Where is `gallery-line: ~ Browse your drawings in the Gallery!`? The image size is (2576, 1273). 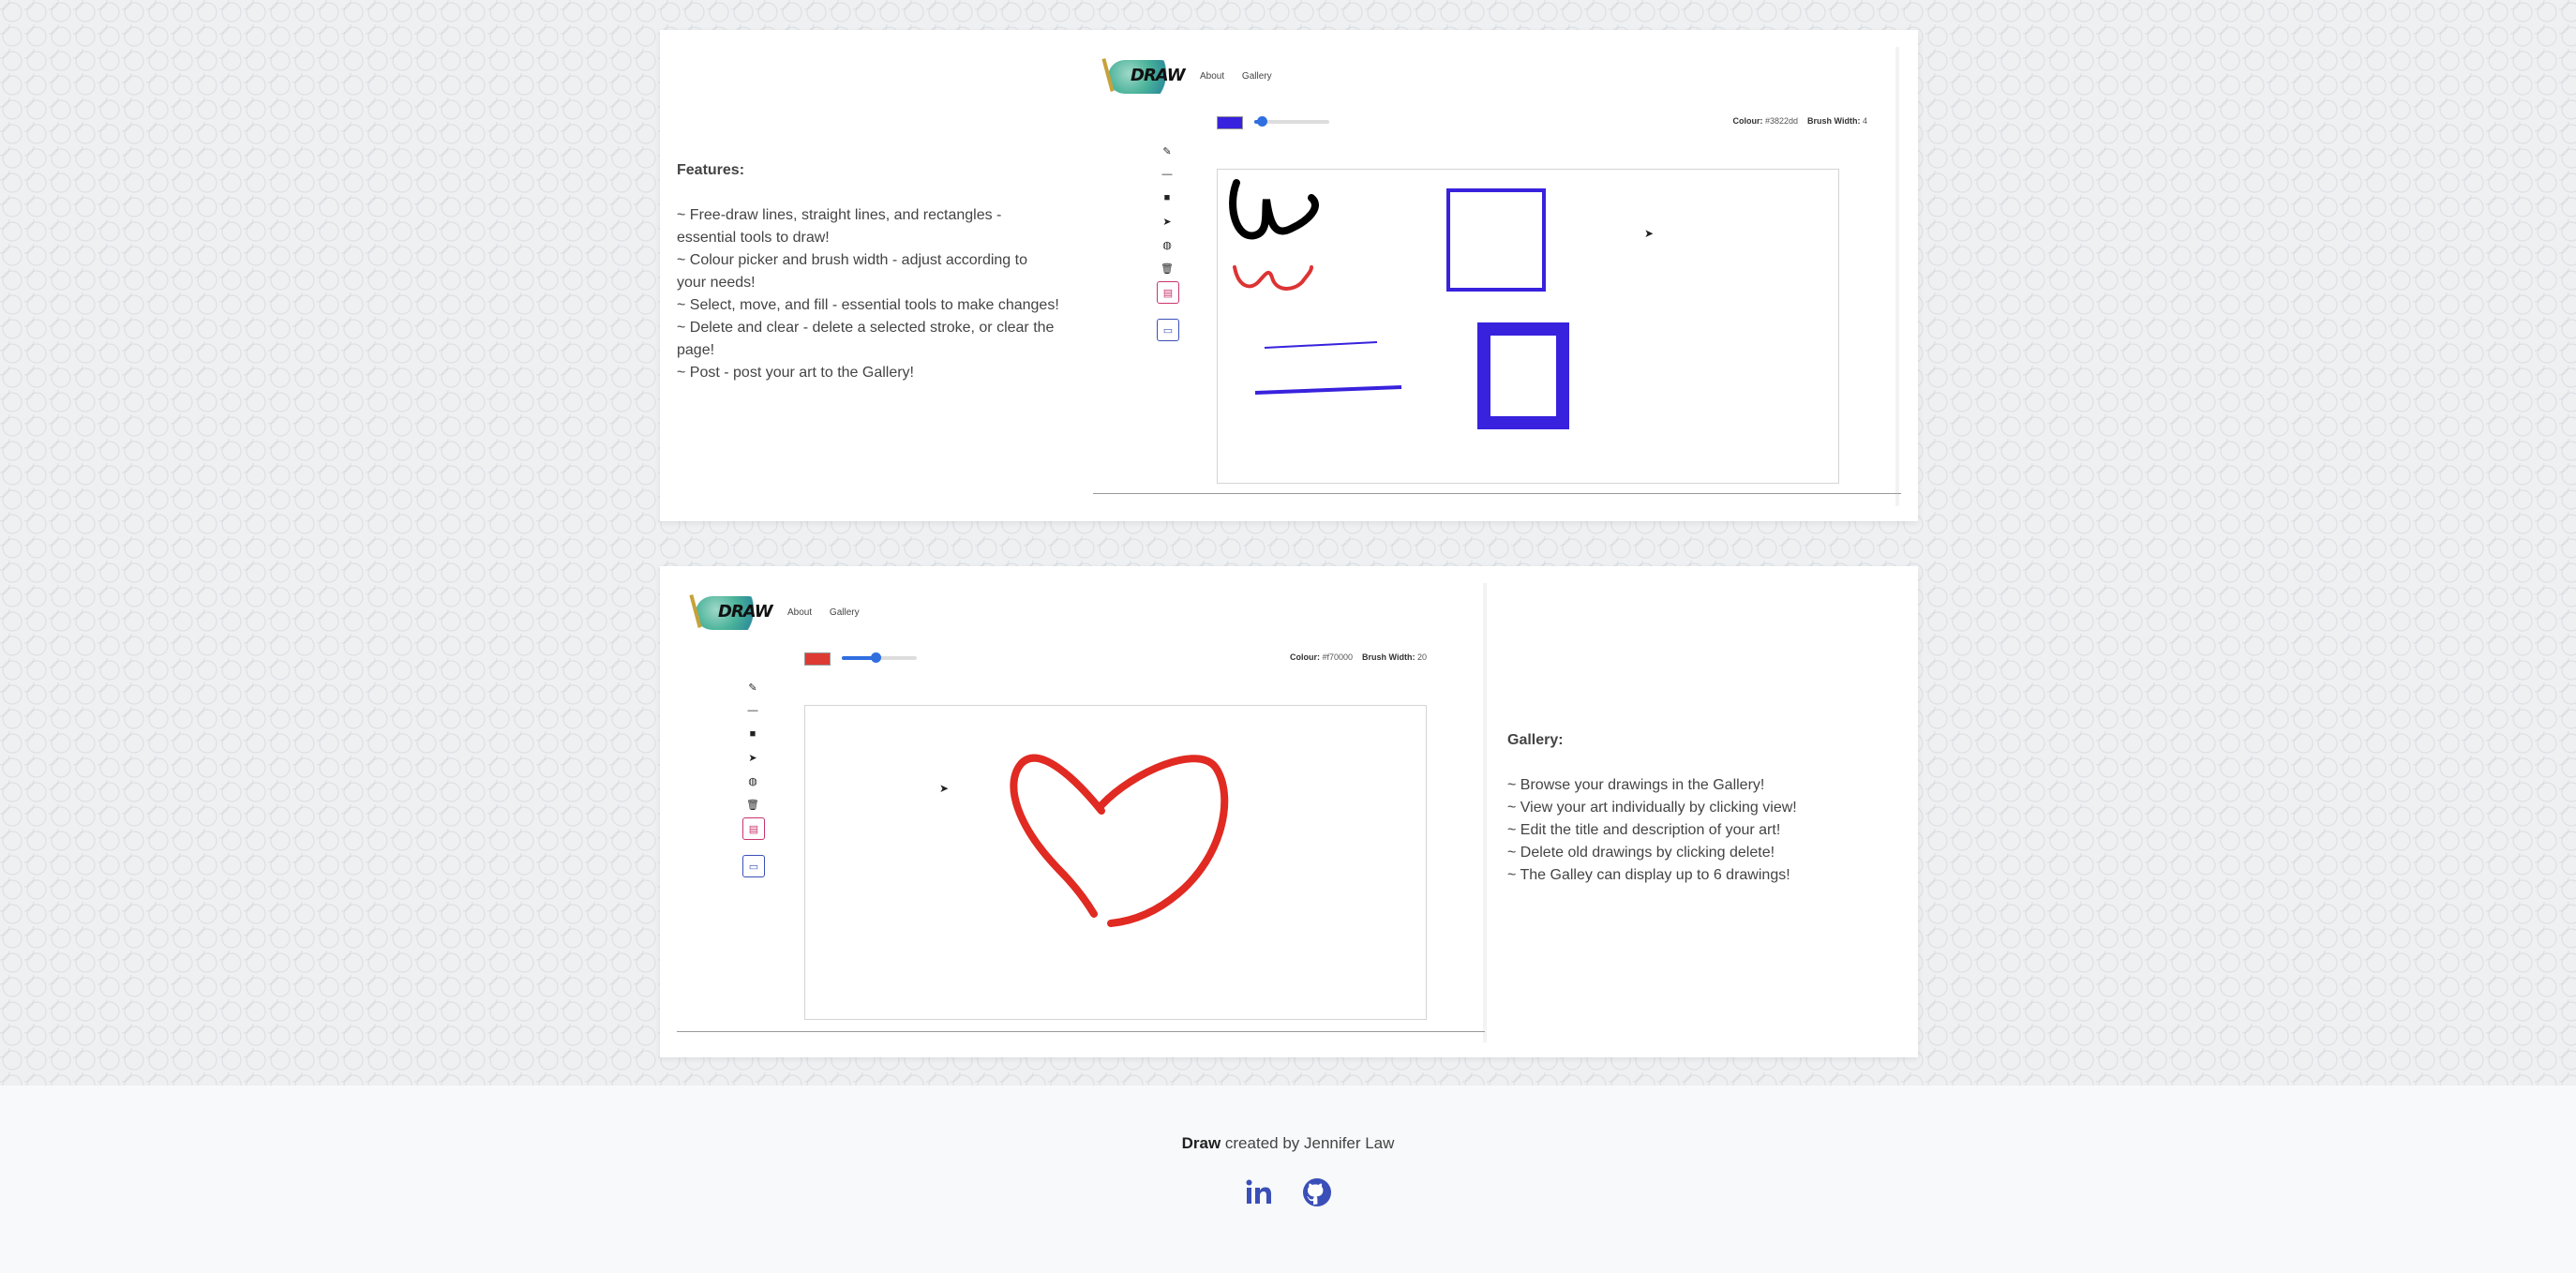
gallery-line: ~ Browse your drawings in the Gallery! is located at coordinates (1636, 785).